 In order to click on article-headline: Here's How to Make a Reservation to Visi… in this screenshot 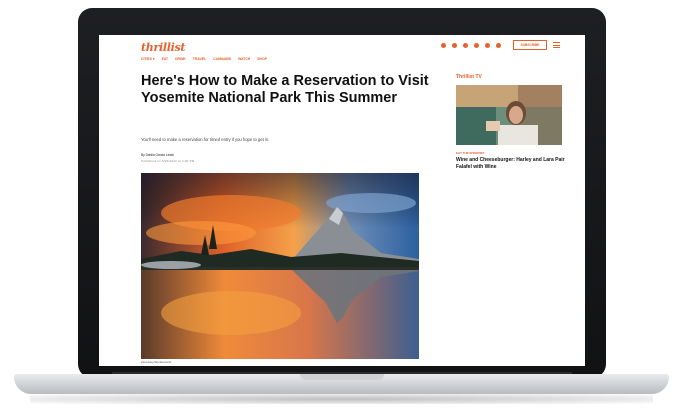, I will do `click(285, 89)`.